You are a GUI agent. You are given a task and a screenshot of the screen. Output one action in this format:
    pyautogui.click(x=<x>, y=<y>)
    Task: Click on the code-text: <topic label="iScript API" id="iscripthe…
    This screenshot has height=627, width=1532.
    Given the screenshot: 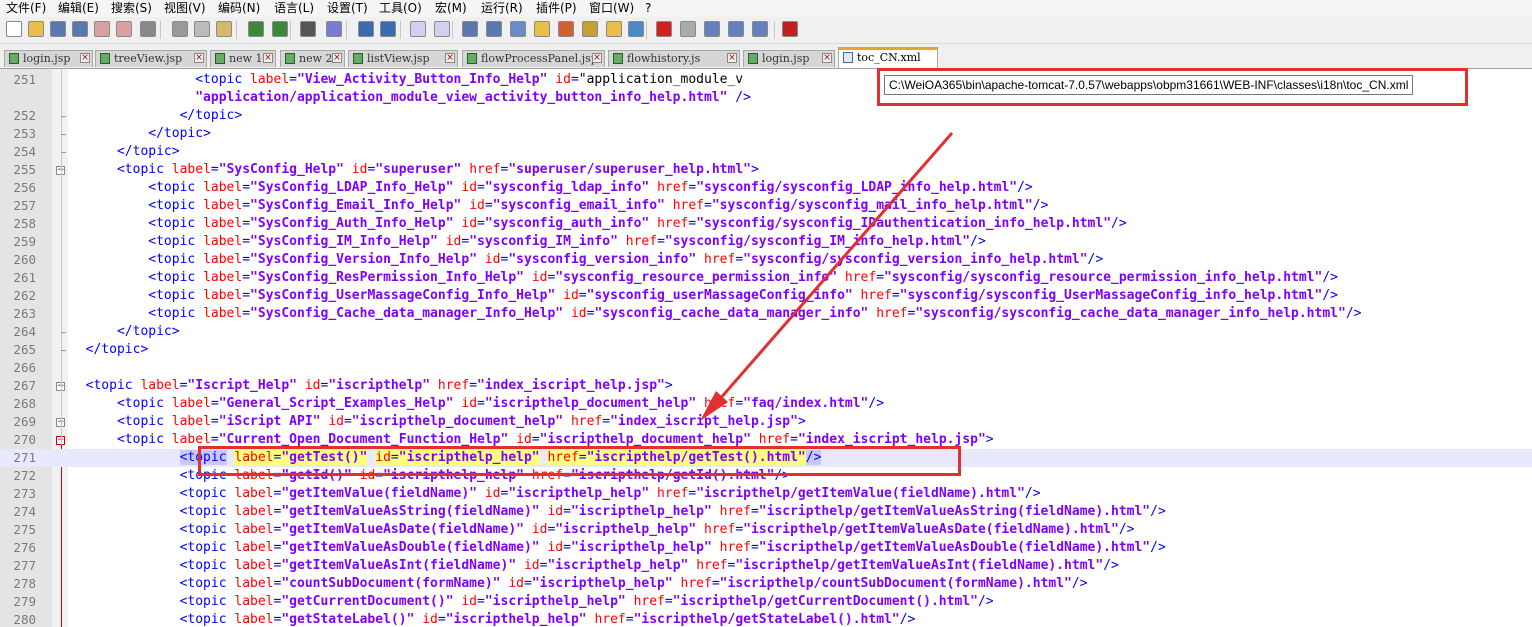 What is the action you would take?
    pyautogui.click(x=461, y=421)
    